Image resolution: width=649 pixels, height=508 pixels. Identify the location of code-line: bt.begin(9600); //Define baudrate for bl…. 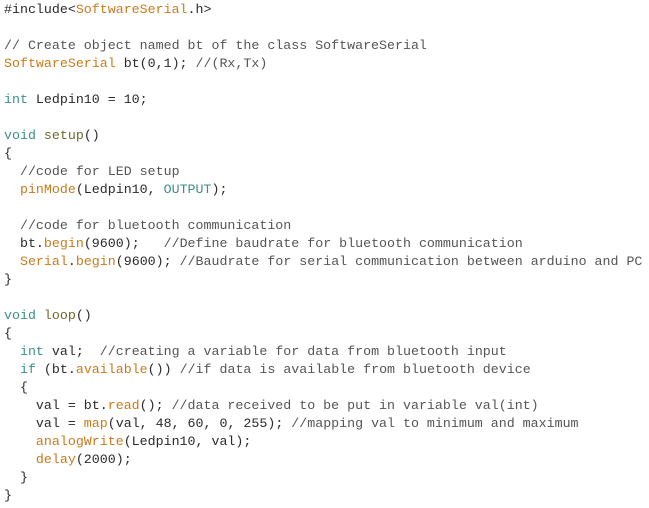
(323, 244).